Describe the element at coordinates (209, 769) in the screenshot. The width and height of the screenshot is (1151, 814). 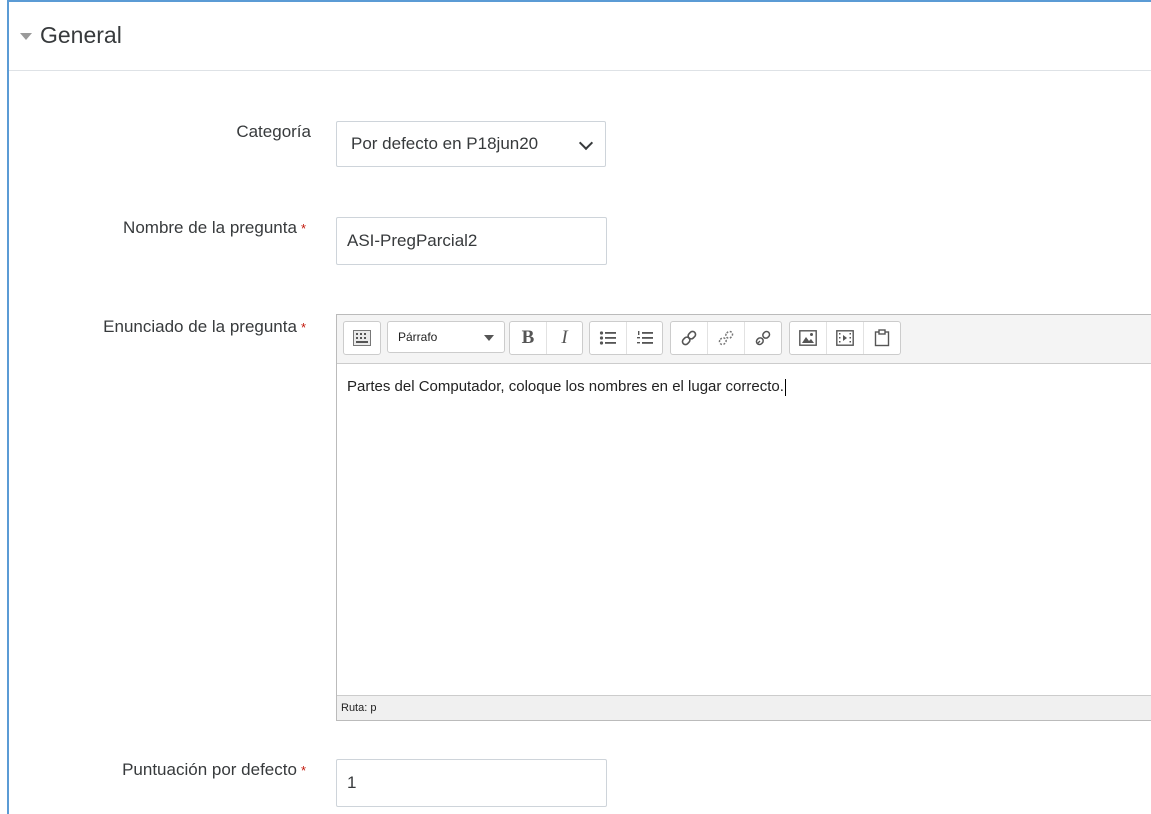
I see `default-mark-label-text: Puntuación por defecto` at that location.